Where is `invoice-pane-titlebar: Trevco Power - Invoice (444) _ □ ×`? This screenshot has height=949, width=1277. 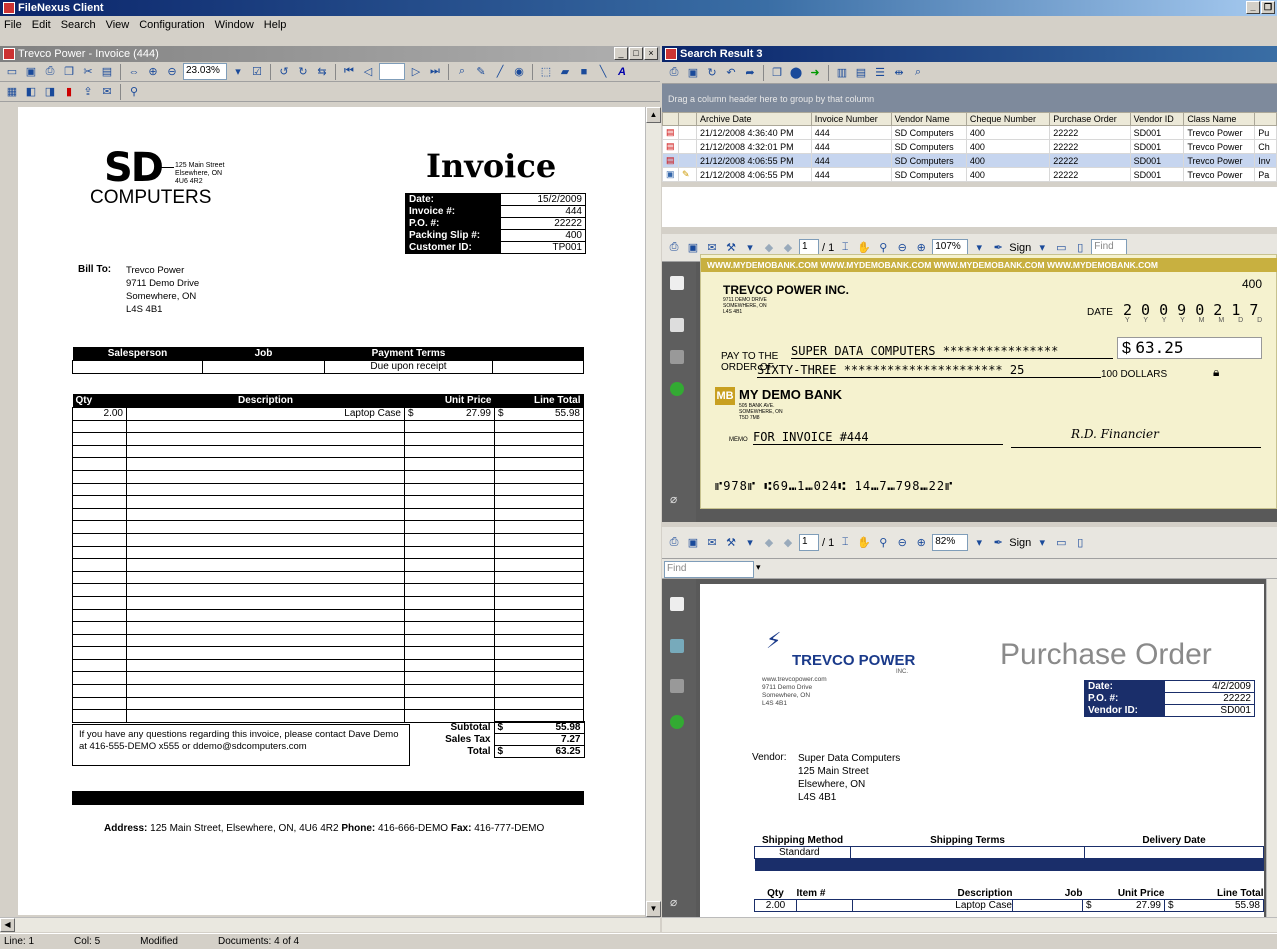
invoice-pane-titlebar: Trevco Power - Invoice (444) _ □ × is located at coordinates (330, 54).